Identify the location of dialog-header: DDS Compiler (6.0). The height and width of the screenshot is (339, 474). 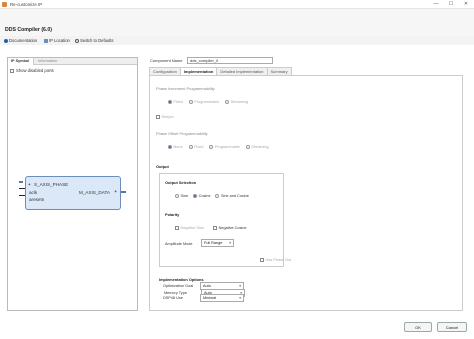
(237, 22).